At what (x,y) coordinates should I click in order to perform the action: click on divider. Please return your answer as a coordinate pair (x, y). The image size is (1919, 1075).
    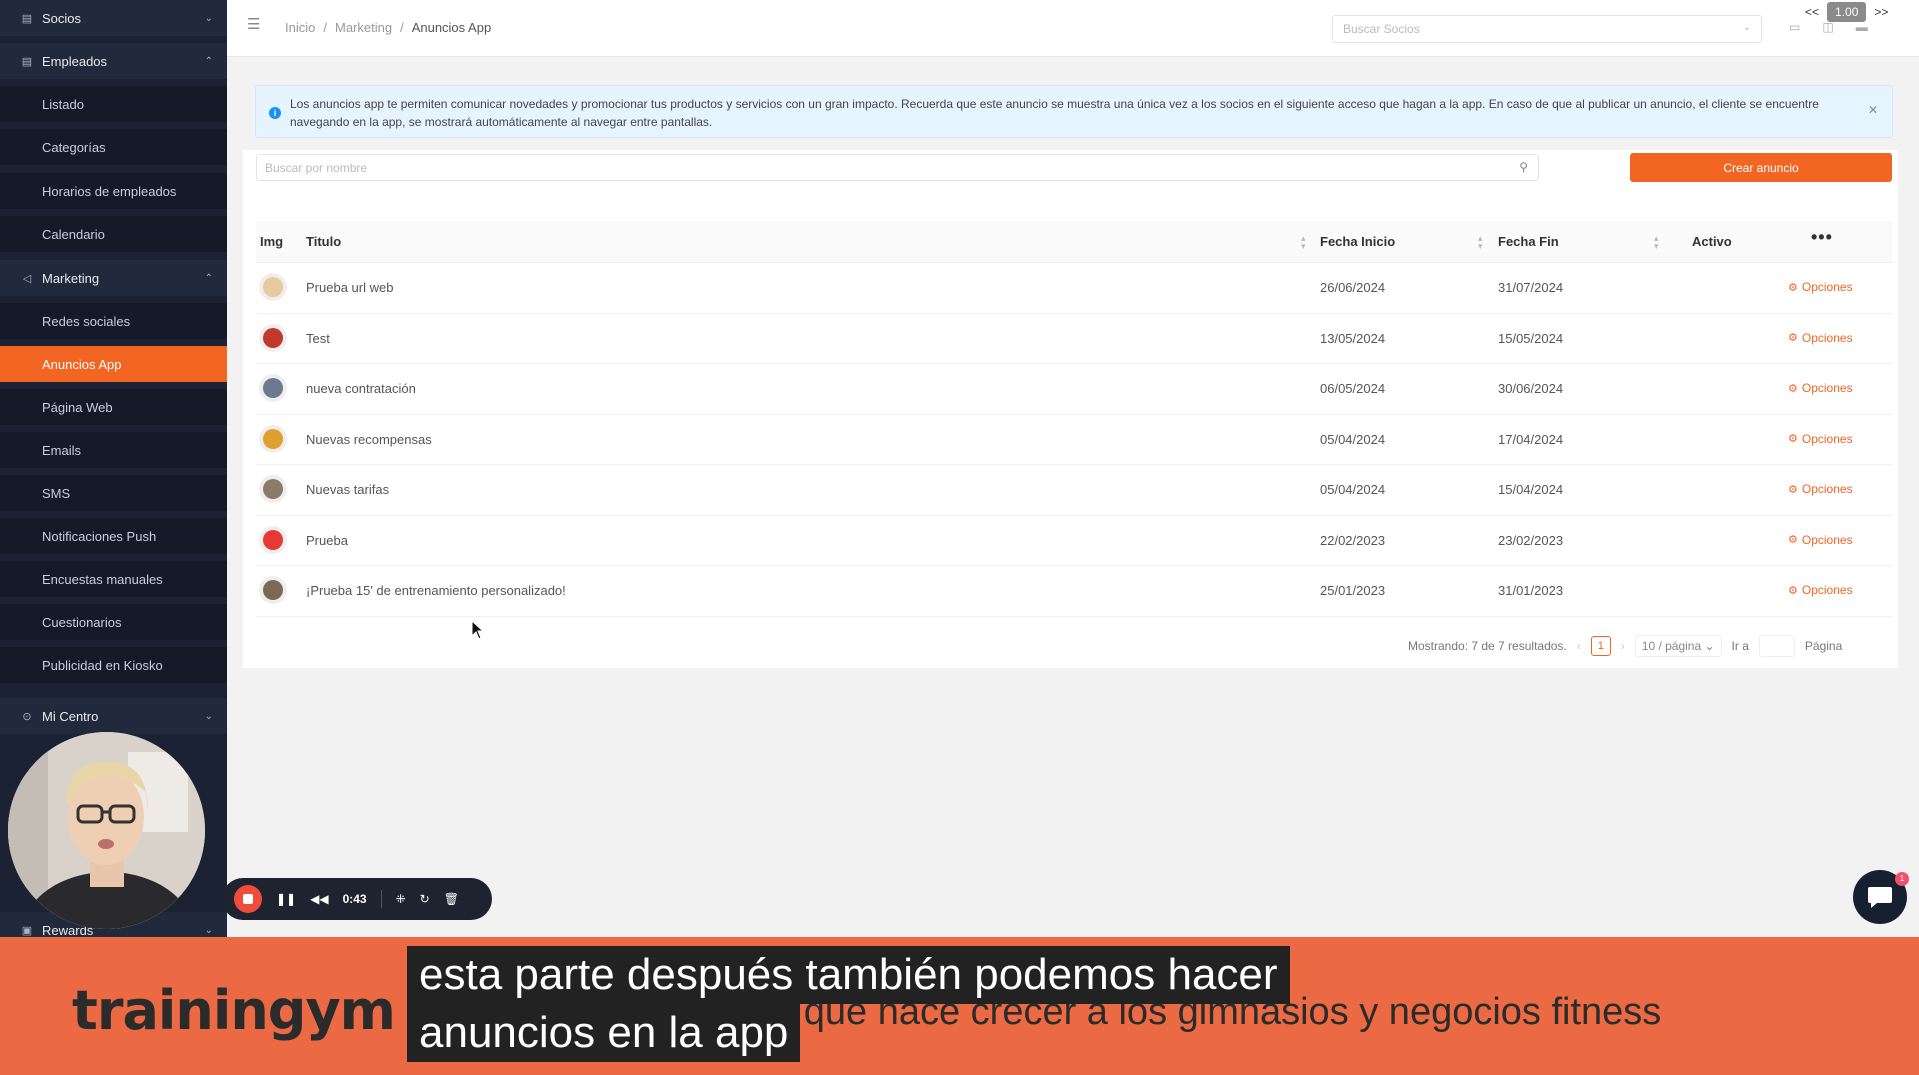
    Looking at the image, I should click on (381, 899).